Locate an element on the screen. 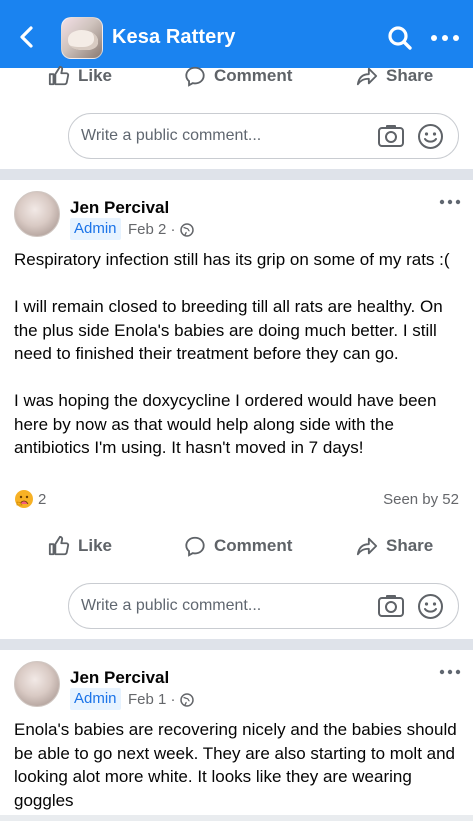 The height and width of the screenshot is (821, 473). action-row: Like Comment Share is located at coordinates (236, 546).